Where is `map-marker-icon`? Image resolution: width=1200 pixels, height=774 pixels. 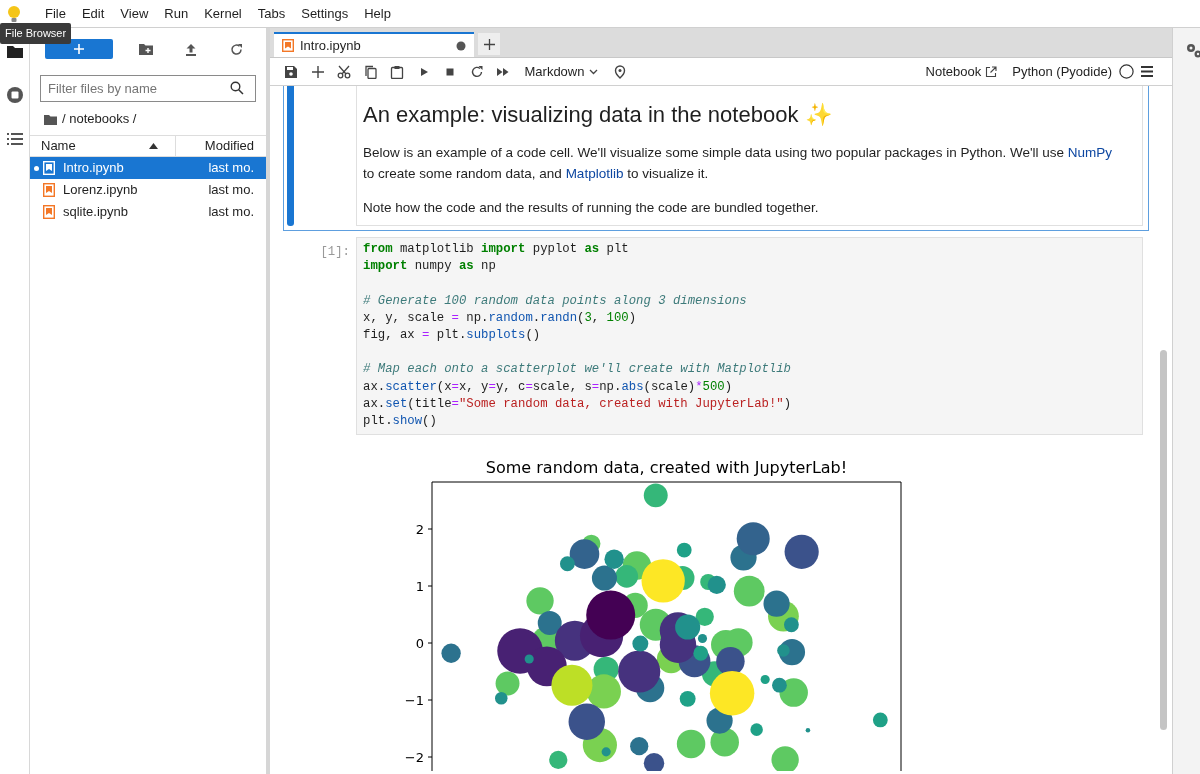
map-marker-icon is located at coordinates (620, 71).